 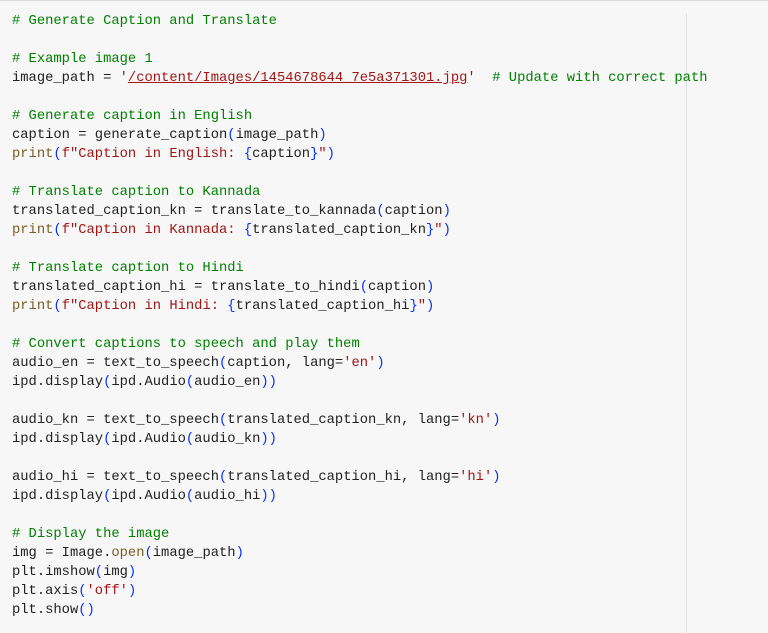 What do you see at coordinates (285, 363) in the screenshot?
I see `code-token: caption, lang=` at bounding box center [285, 363].